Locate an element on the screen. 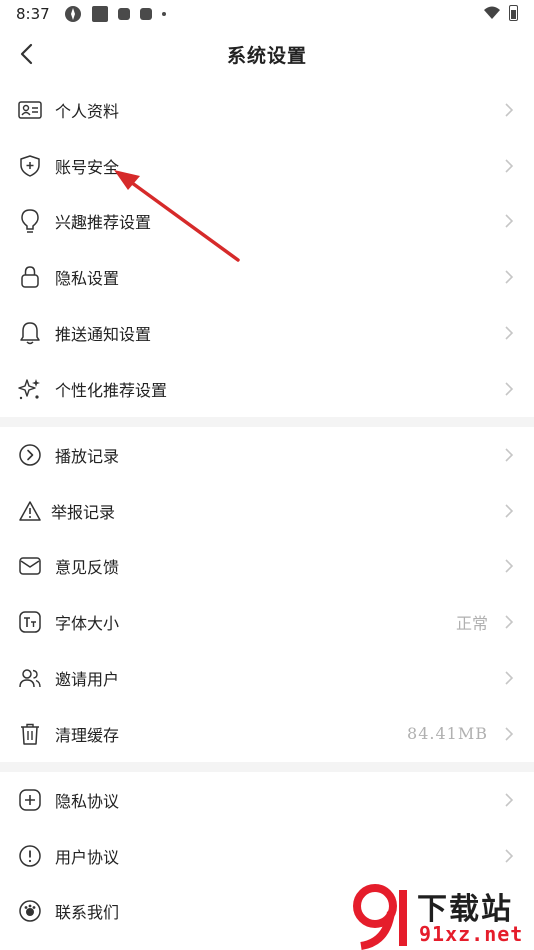  settings-item-label: 播放记录 is located at coordinates (87, 456).